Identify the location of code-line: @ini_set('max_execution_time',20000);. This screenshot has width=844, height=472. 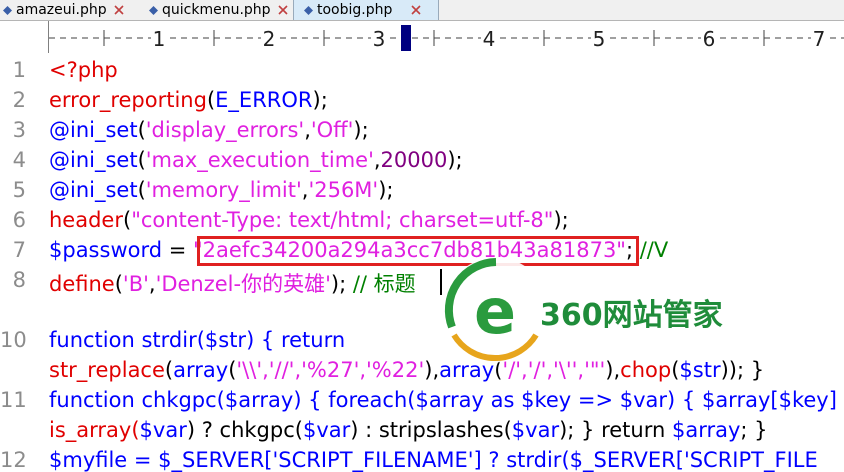
(256, 160).